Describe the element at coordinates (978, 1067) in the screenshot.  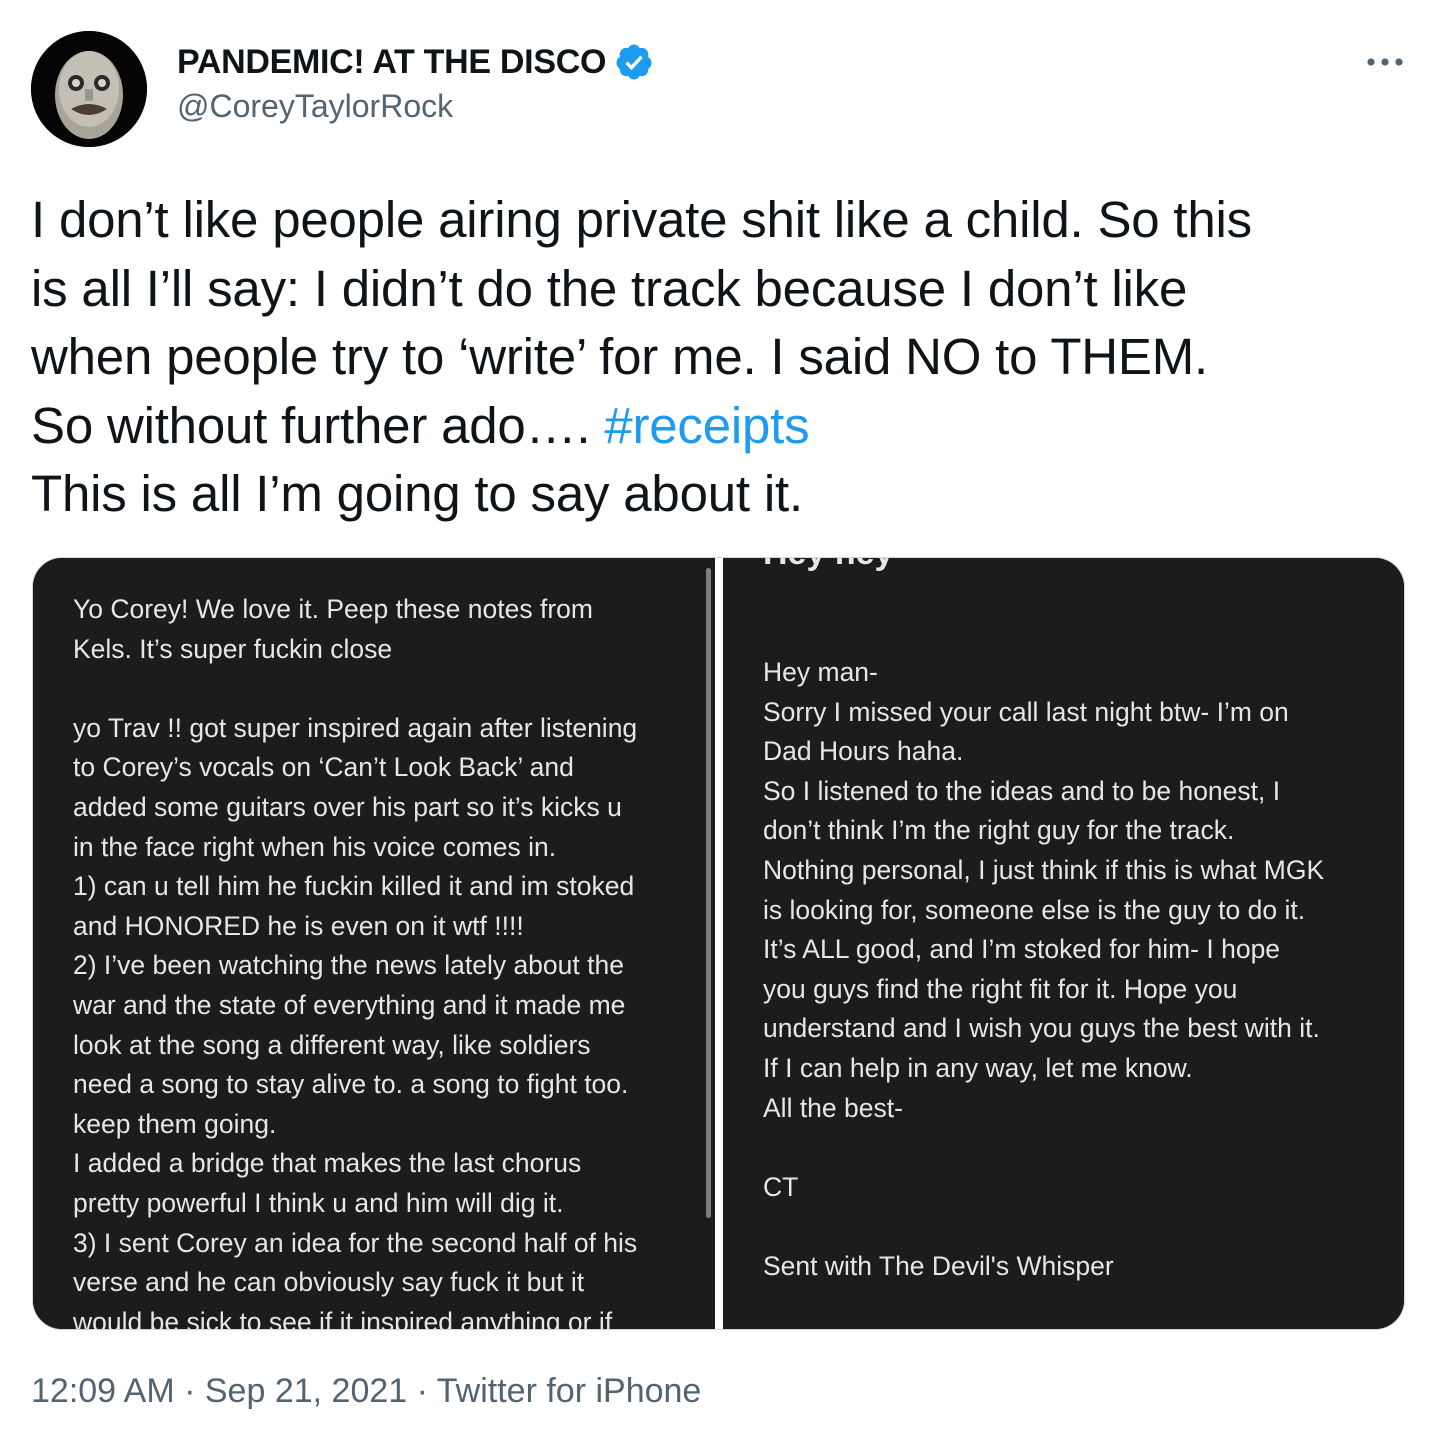
I see `message-line: If I can help in any way, let me know.` at that location.